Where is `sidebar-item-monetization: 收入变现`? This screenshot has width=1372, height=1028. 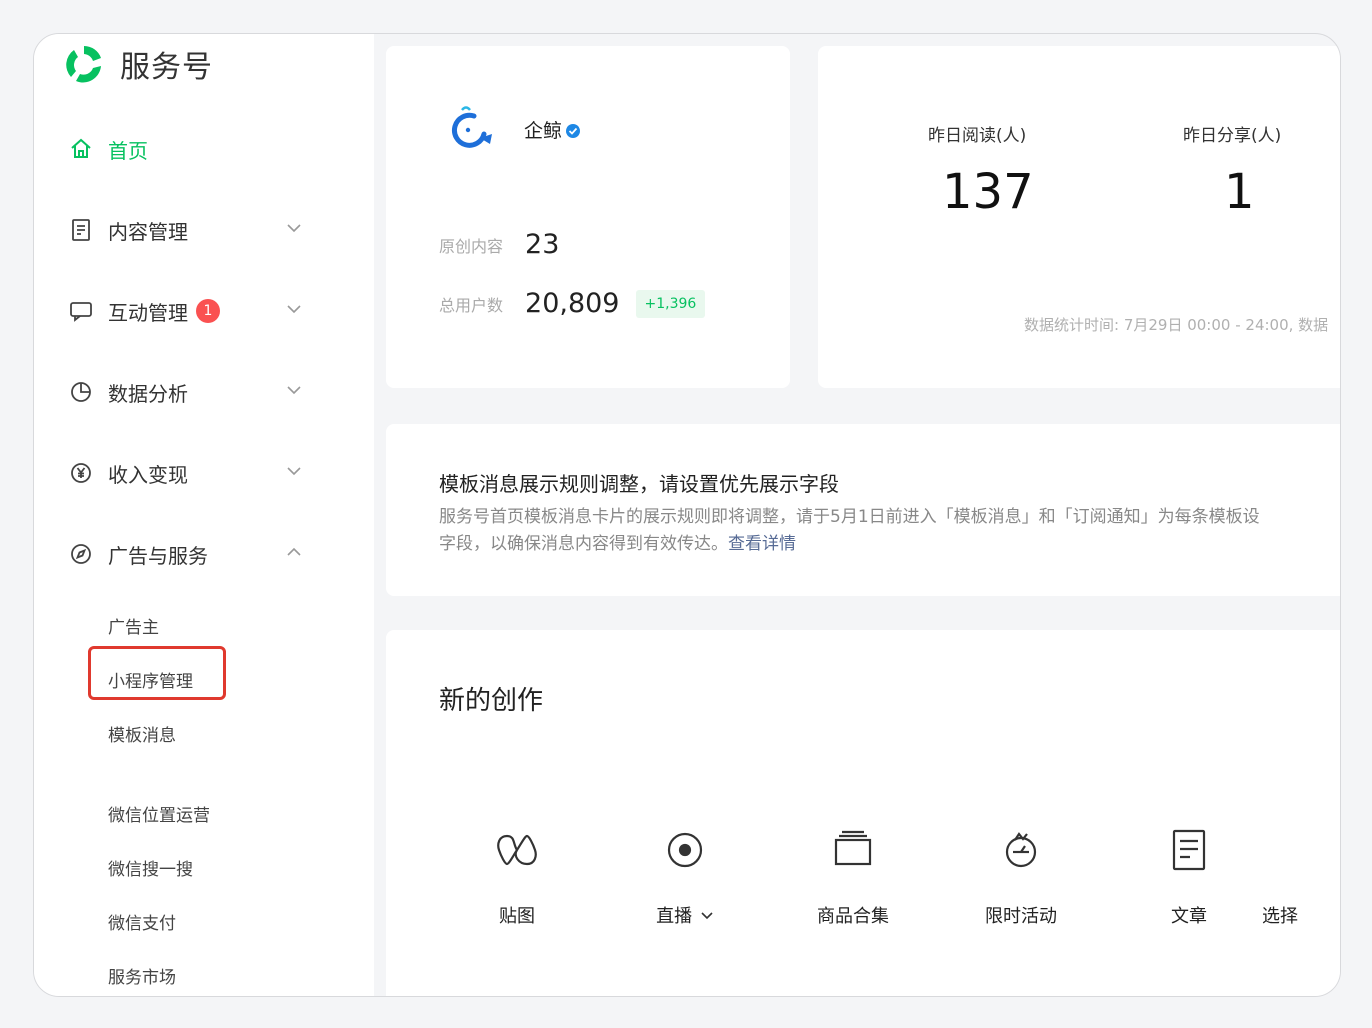 sidebar-item-monetization: 收入变现 is located at coordinates (188, 473).